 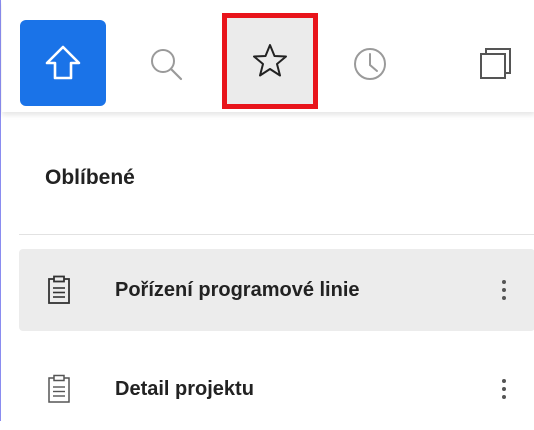 I want to click on search-button, so click(x=166, y=64).